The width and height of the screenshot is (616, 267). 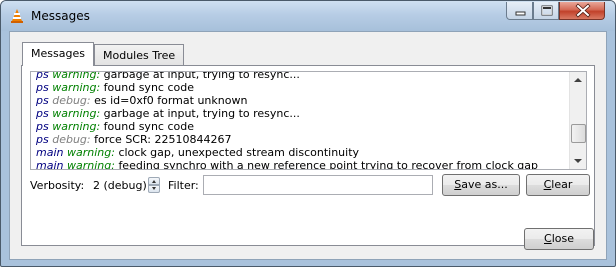 I want to click on scrollbar-thumb, so click(x=578, y=133).